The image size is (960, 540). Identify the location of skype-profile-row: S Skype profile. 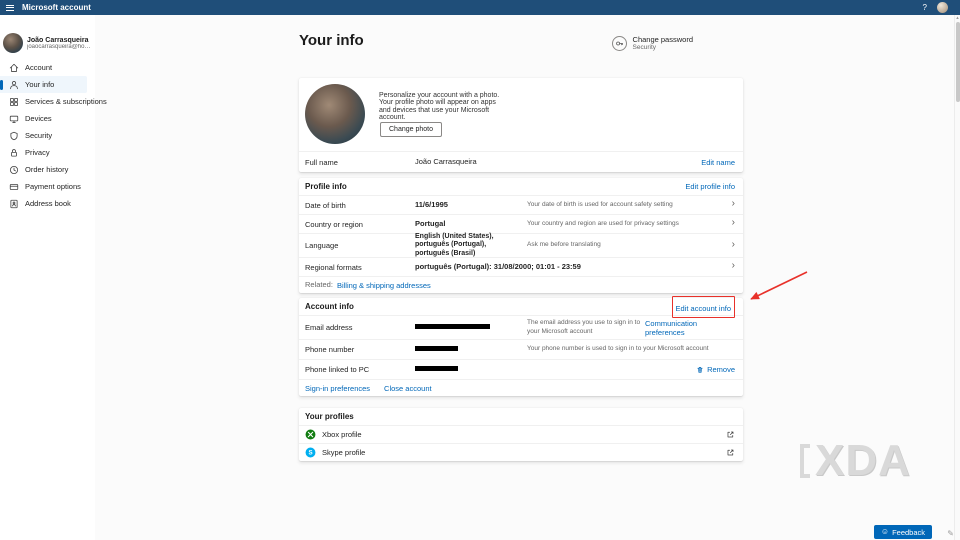
(521, 452).